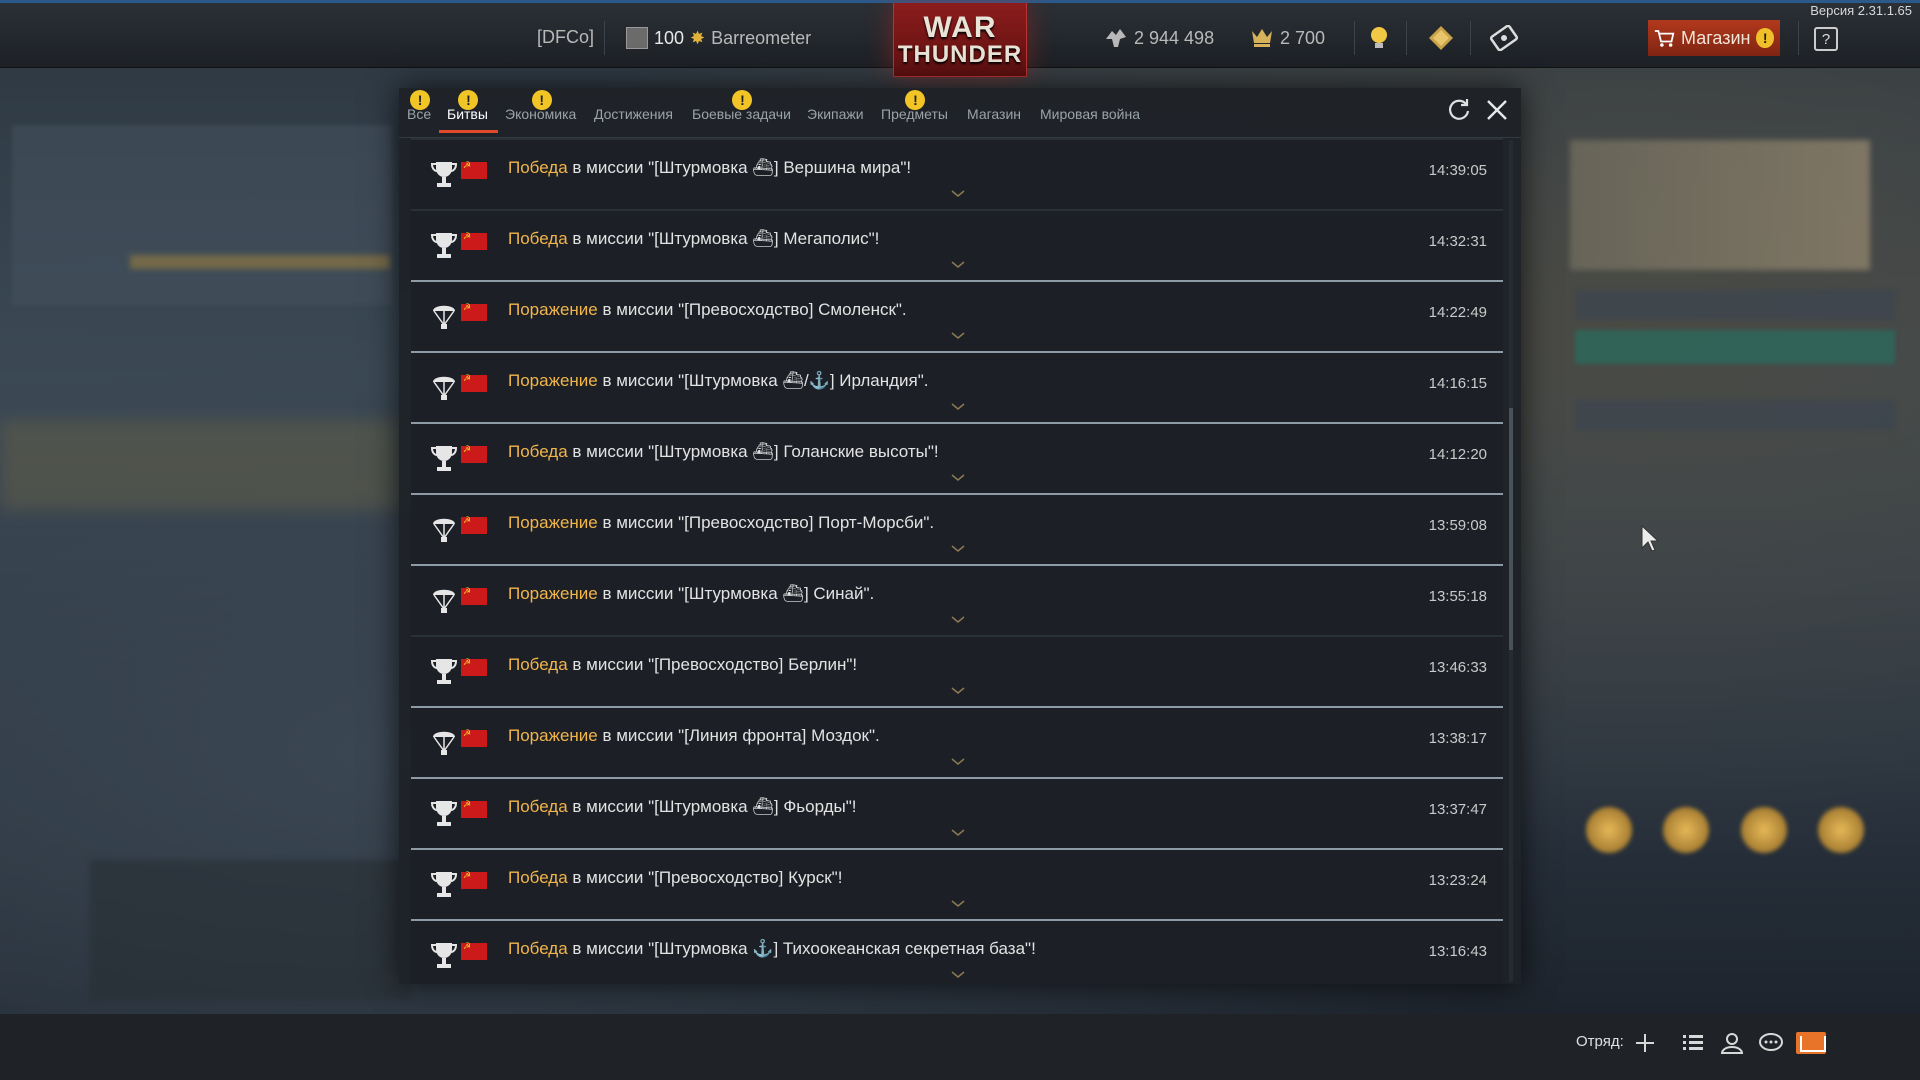  I want to click on entry-text: в миссии "[Штурмовка ⛴] Вершина мира"!, so click(739, 167).